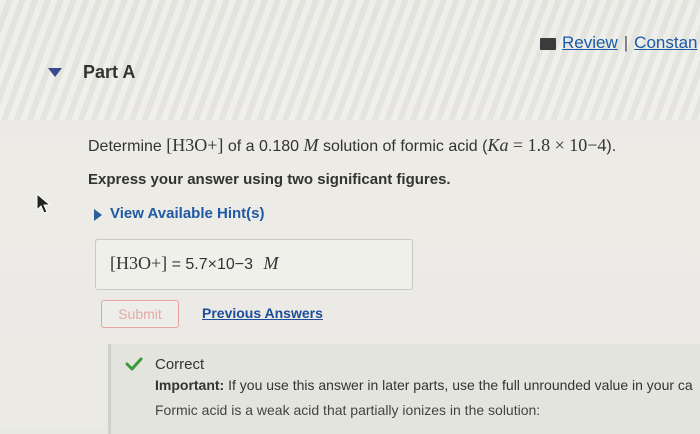 This screenshot has width=700, height=434. I want to click on answer-equals: =, so click(176, 264).